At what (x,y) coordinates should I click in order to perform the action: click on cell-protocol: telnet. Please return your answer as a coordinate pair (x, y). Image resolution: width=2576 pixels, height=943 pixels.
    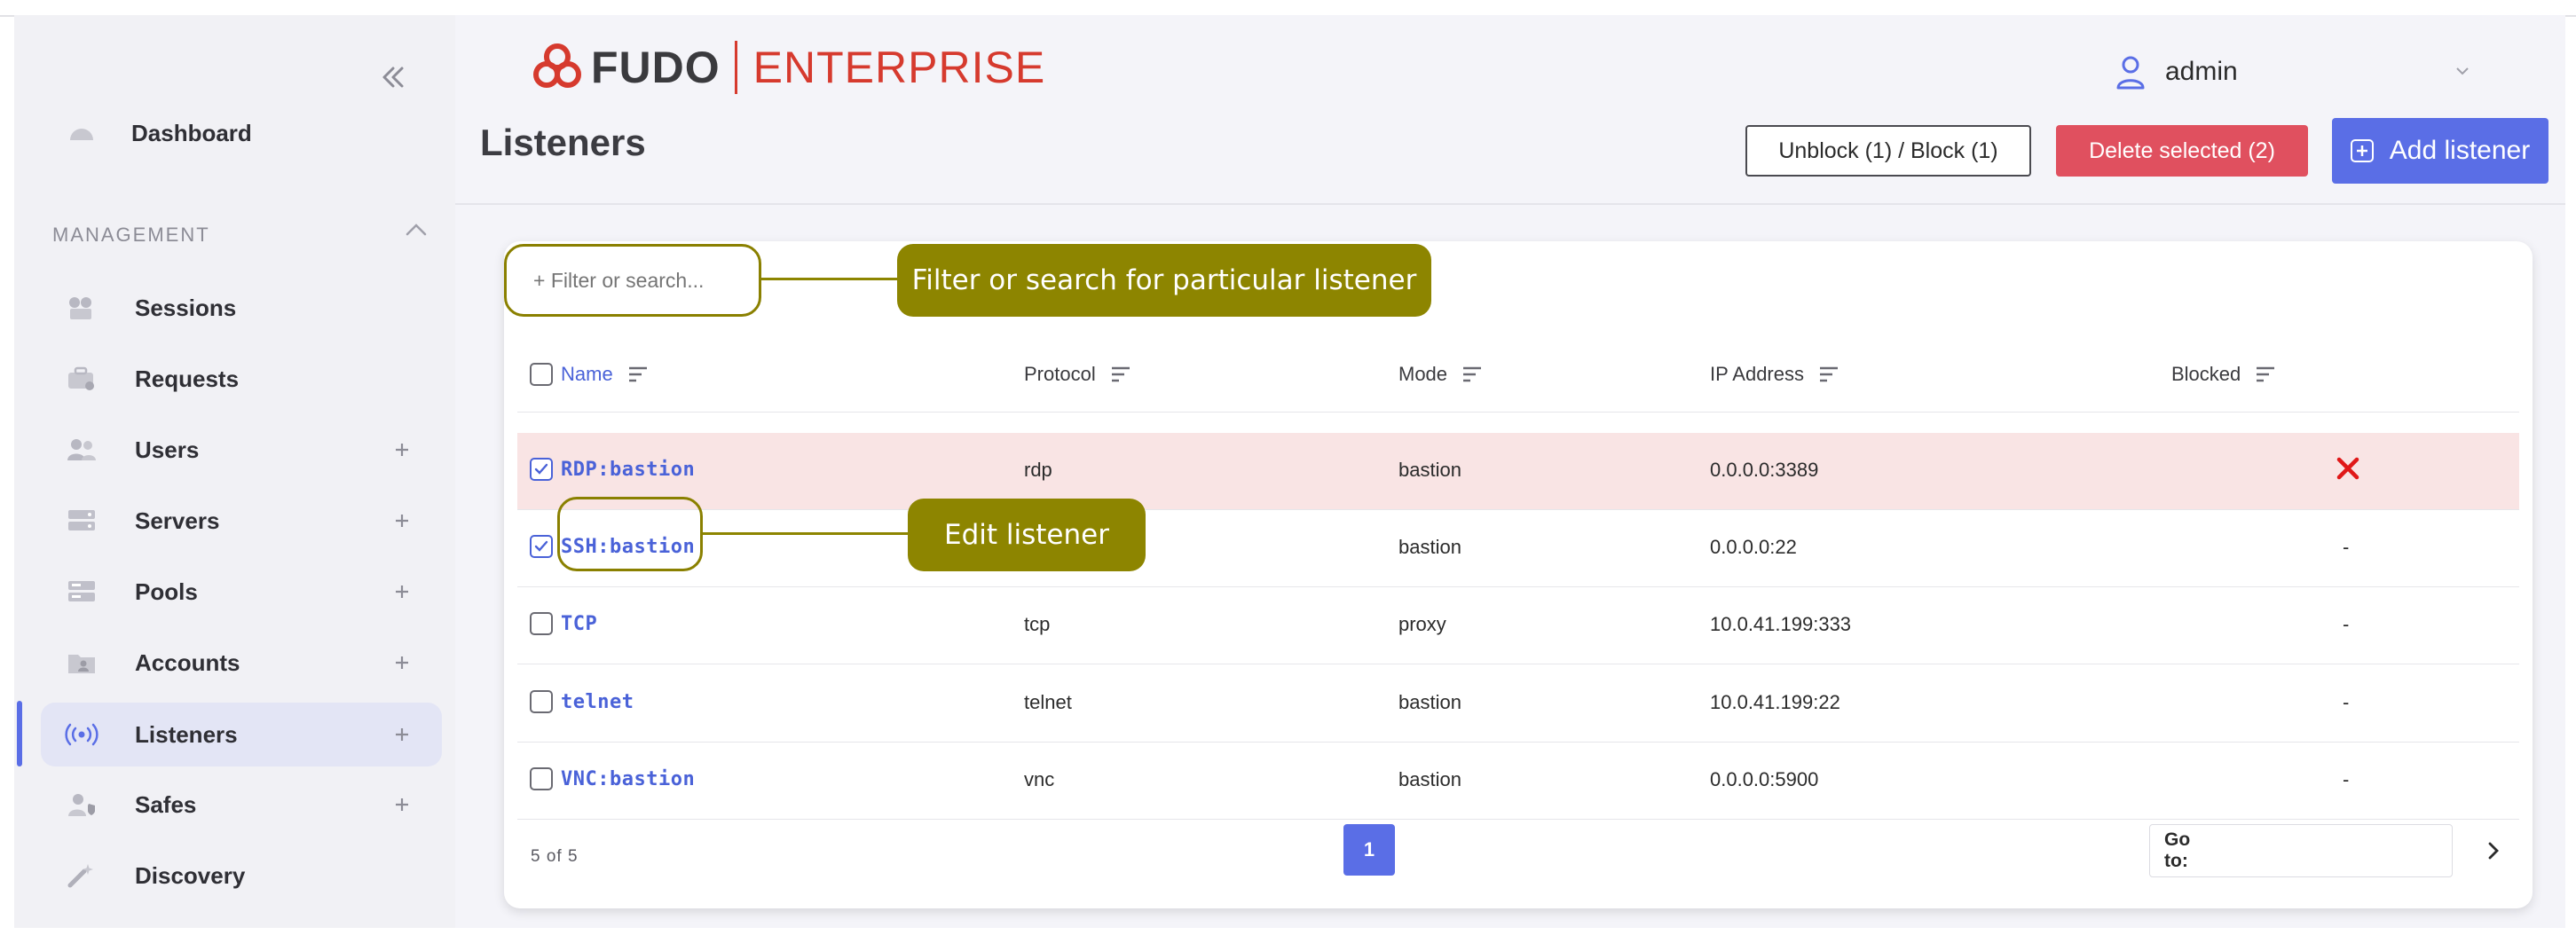
    Looking at the image, I should click on (1048, 702).